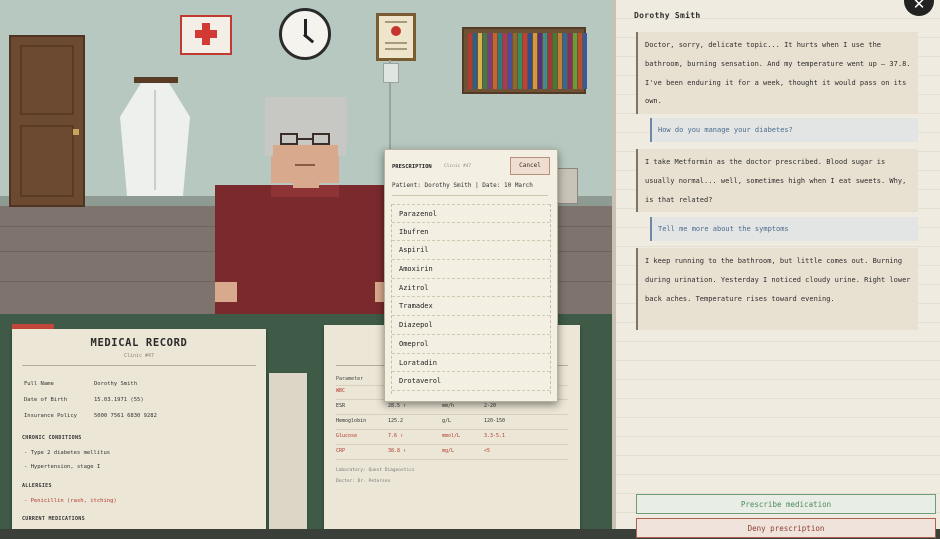 Image resolution: width=940 pixels, height=539 pixels. What do you see at coordinates (530, 166) in the screenshot?
I see `cancel-button: Cancel` at bounding box center [530, 166].